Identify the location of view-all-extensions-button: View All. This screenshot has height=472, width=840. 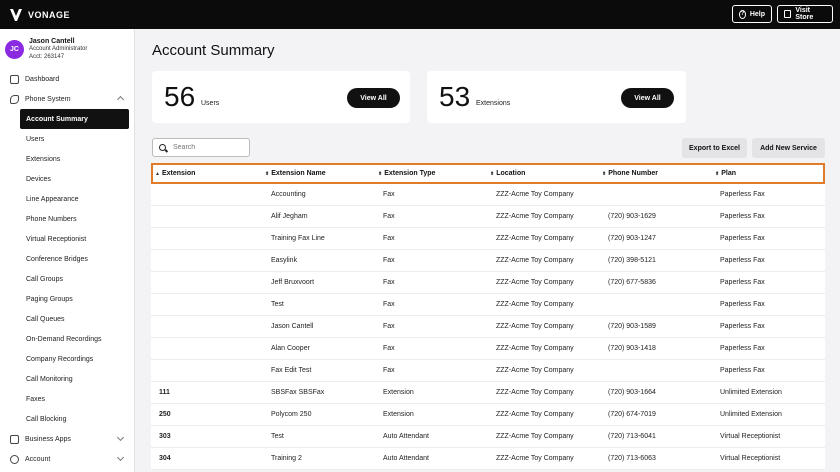
(647, 98).